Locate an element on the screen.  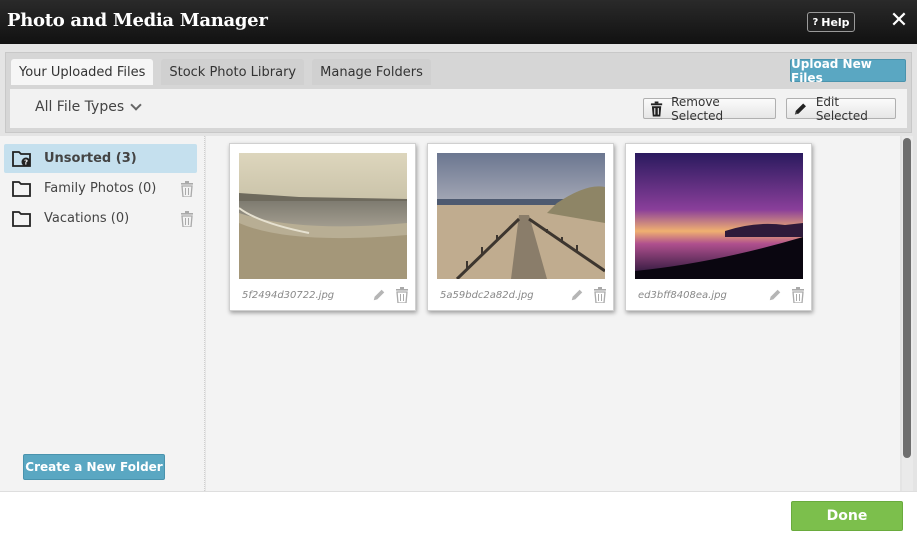
folder-item-family-photos: Family Photos (0) is located at coordinates (100, 188).